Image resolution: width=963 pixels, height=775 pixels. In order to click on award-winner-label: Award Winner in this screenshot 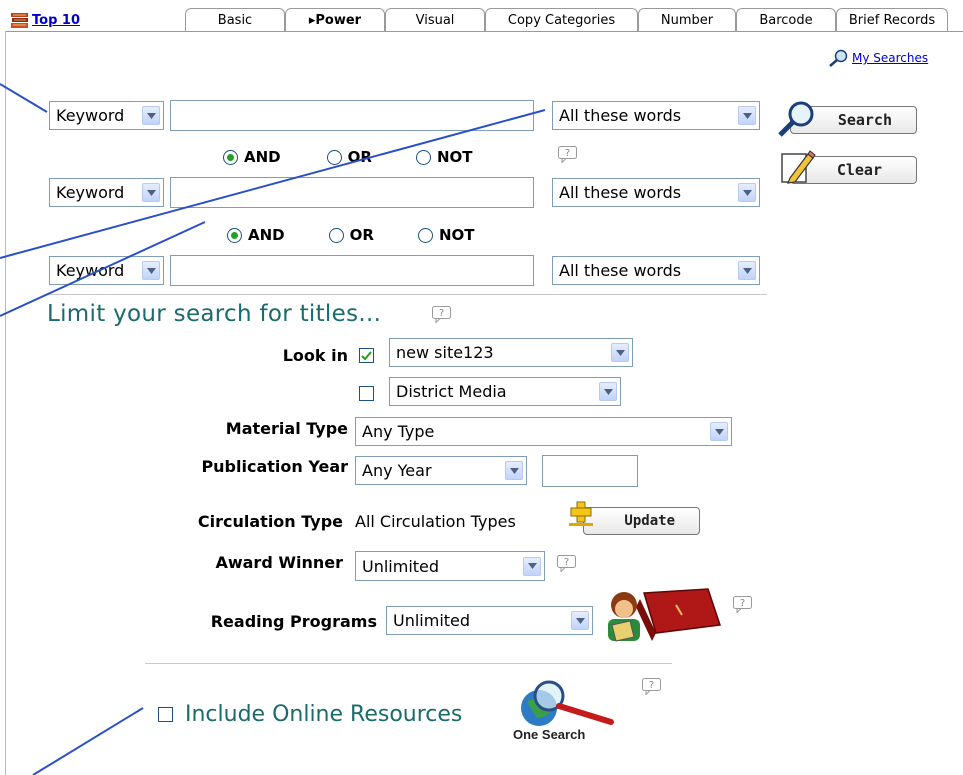, I will do `click(279, 562)`.